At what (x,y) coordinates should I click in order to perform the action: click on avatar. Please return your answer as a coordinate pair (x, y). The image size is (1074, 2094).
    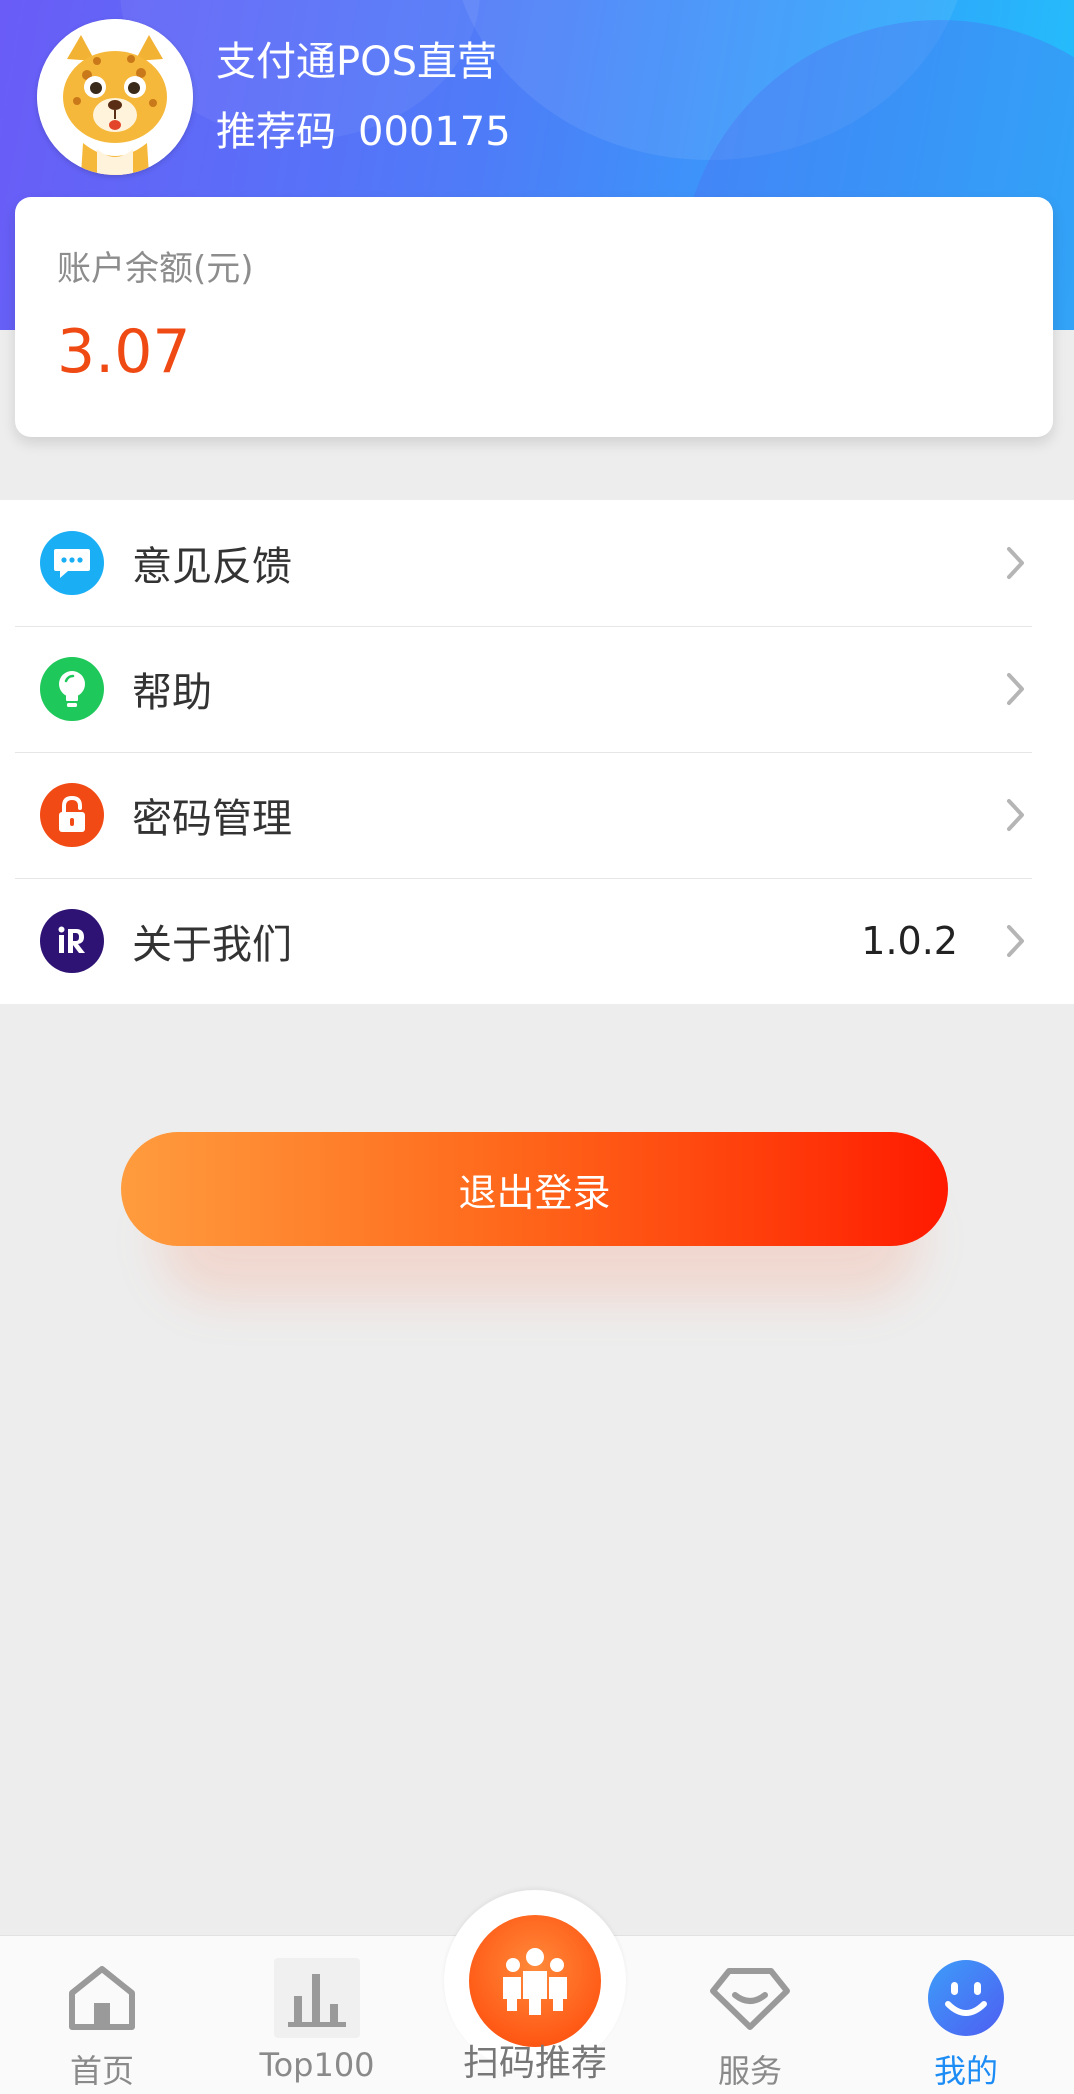
    Looking at the image, I should click on (115, 97).